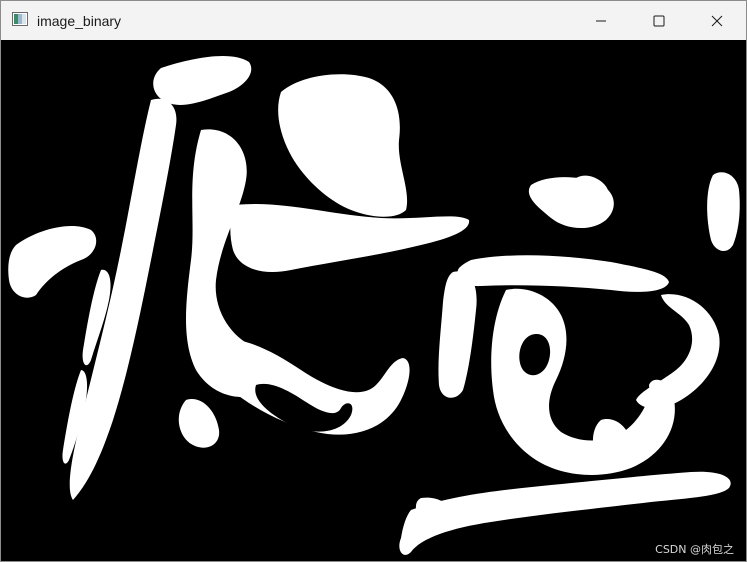  I want to click on watermark-text: CSDN @肉包之, so click(694, 549).